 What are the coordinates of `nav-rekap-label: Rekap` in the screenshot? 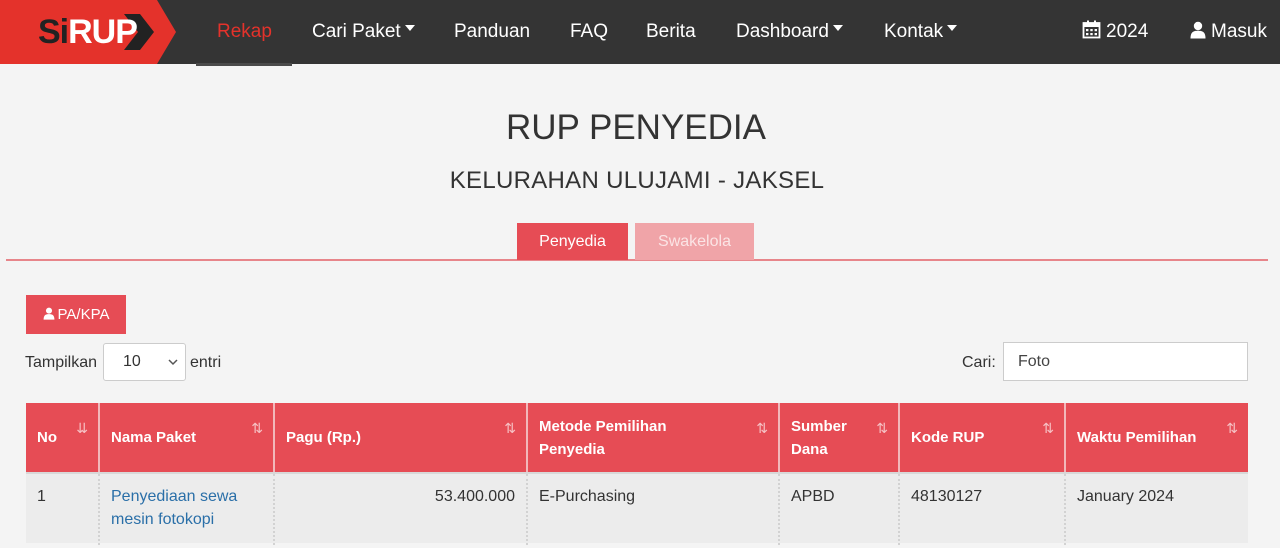 It's located at (244, 31).